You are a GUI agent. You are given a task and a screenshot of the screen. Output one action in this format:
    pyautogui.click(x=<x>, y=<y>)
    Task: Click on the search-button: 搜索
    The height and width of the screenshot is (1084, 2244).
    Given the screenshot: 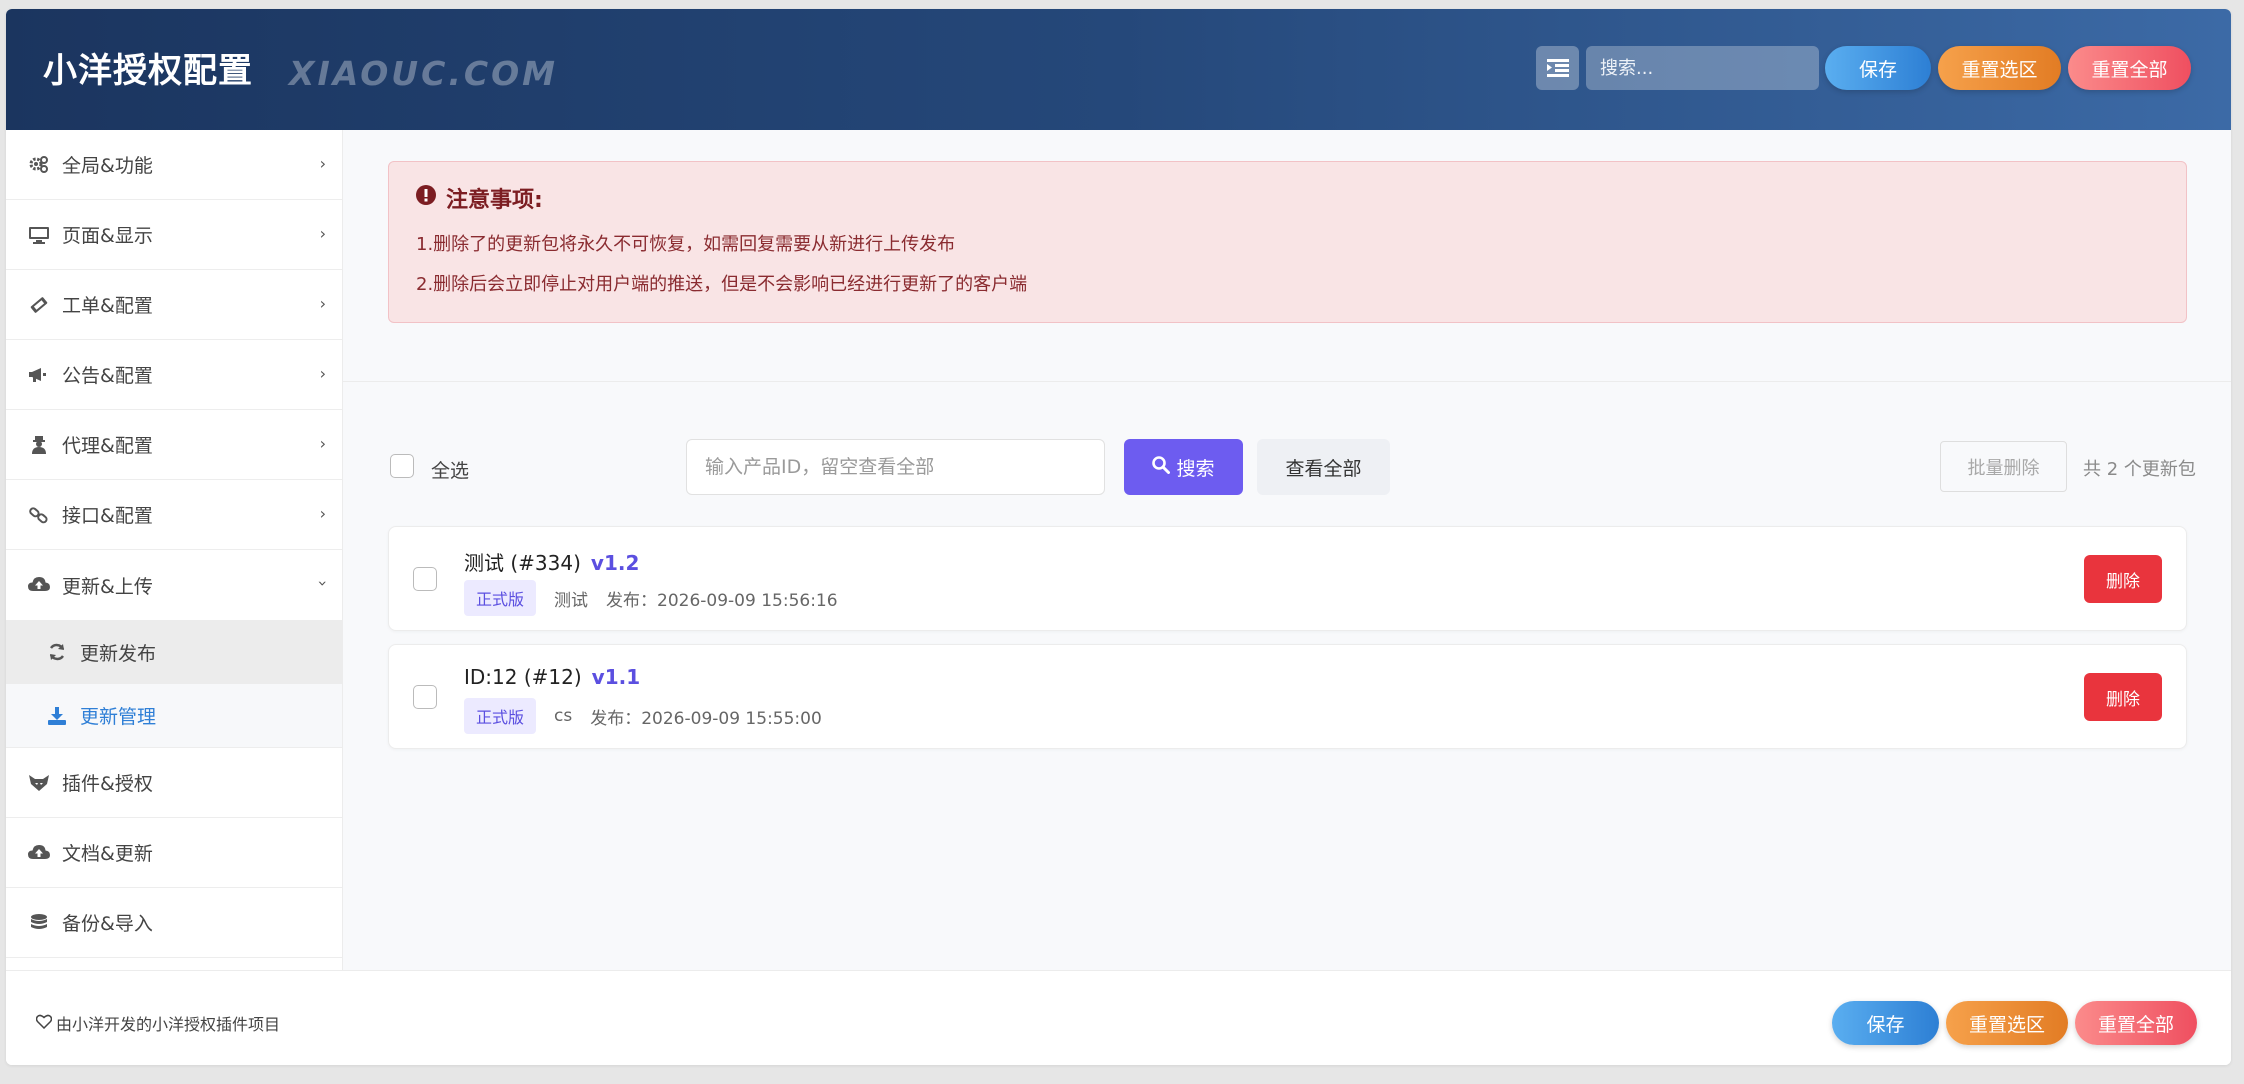 What is the action you would take?
    pyautogui.click(x=1183, y=467)
    